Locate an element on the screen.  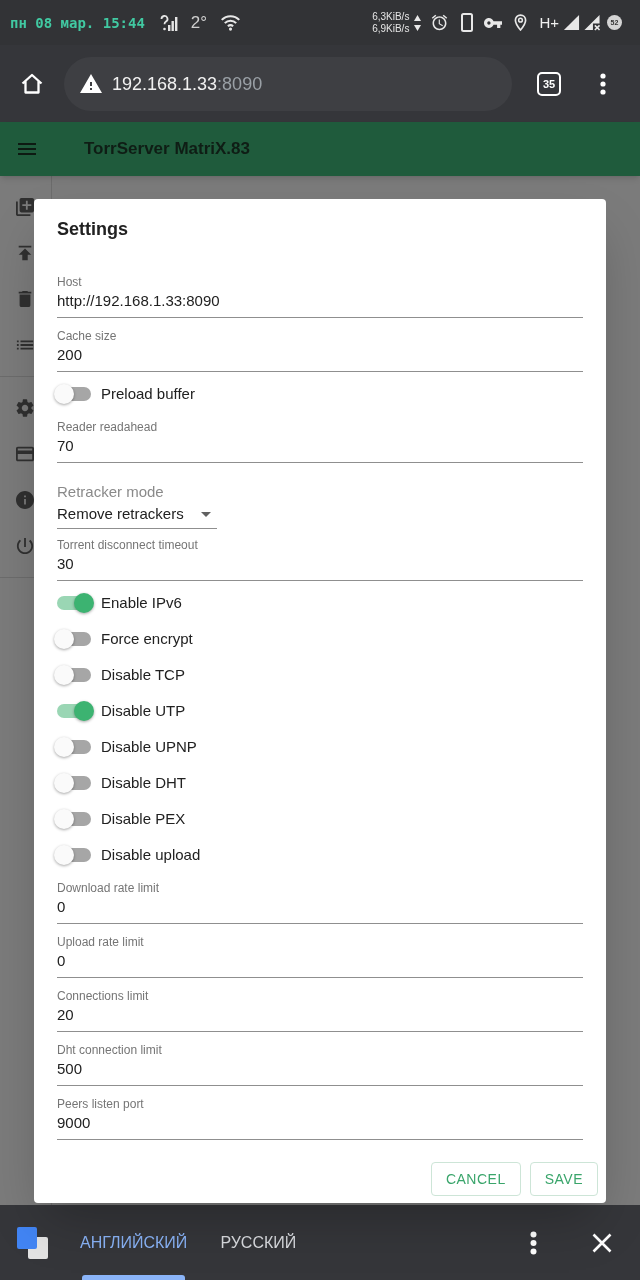
temperature-text: 2° is located at coordinates (199, 22).